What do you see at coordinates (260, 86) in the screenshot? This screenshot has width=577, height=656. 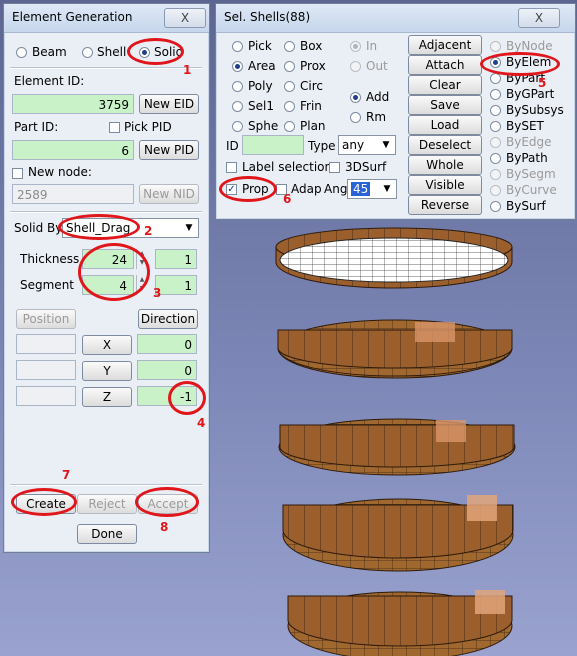 I see `poly-label: Poly` at bounding box center [260, 86].